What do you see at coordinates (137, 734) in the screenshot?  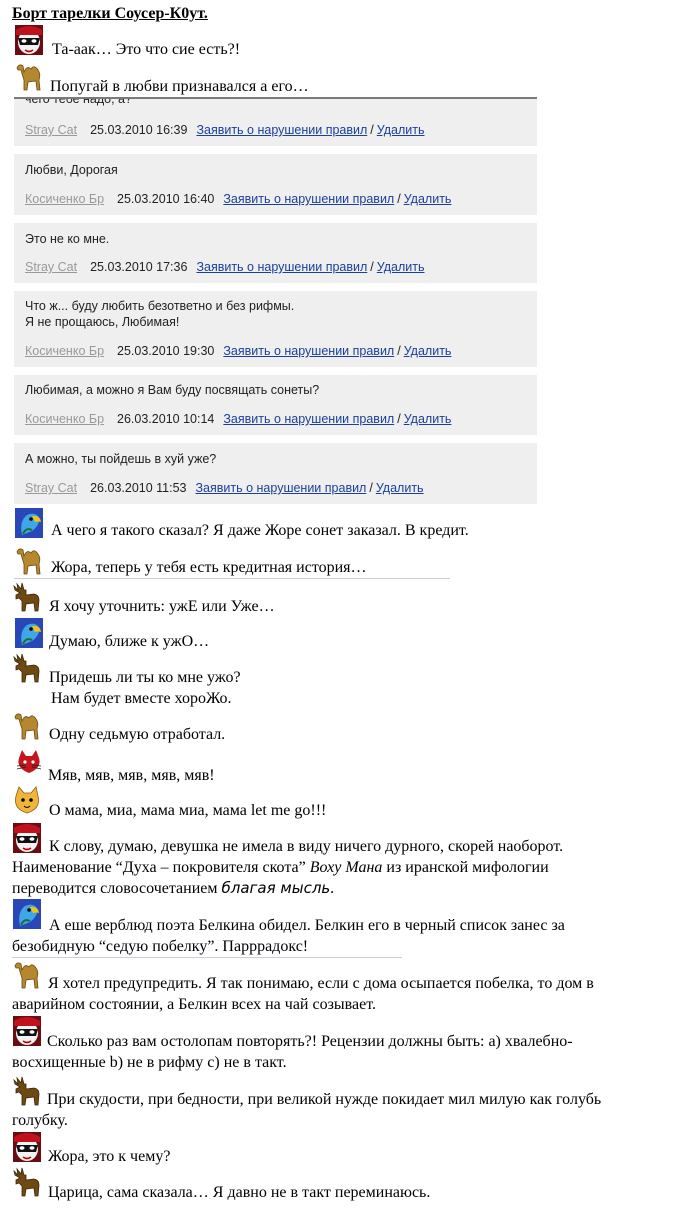 I see `dialogue-line: Одну седьмую отработал.` at bounding box center [137, 734].